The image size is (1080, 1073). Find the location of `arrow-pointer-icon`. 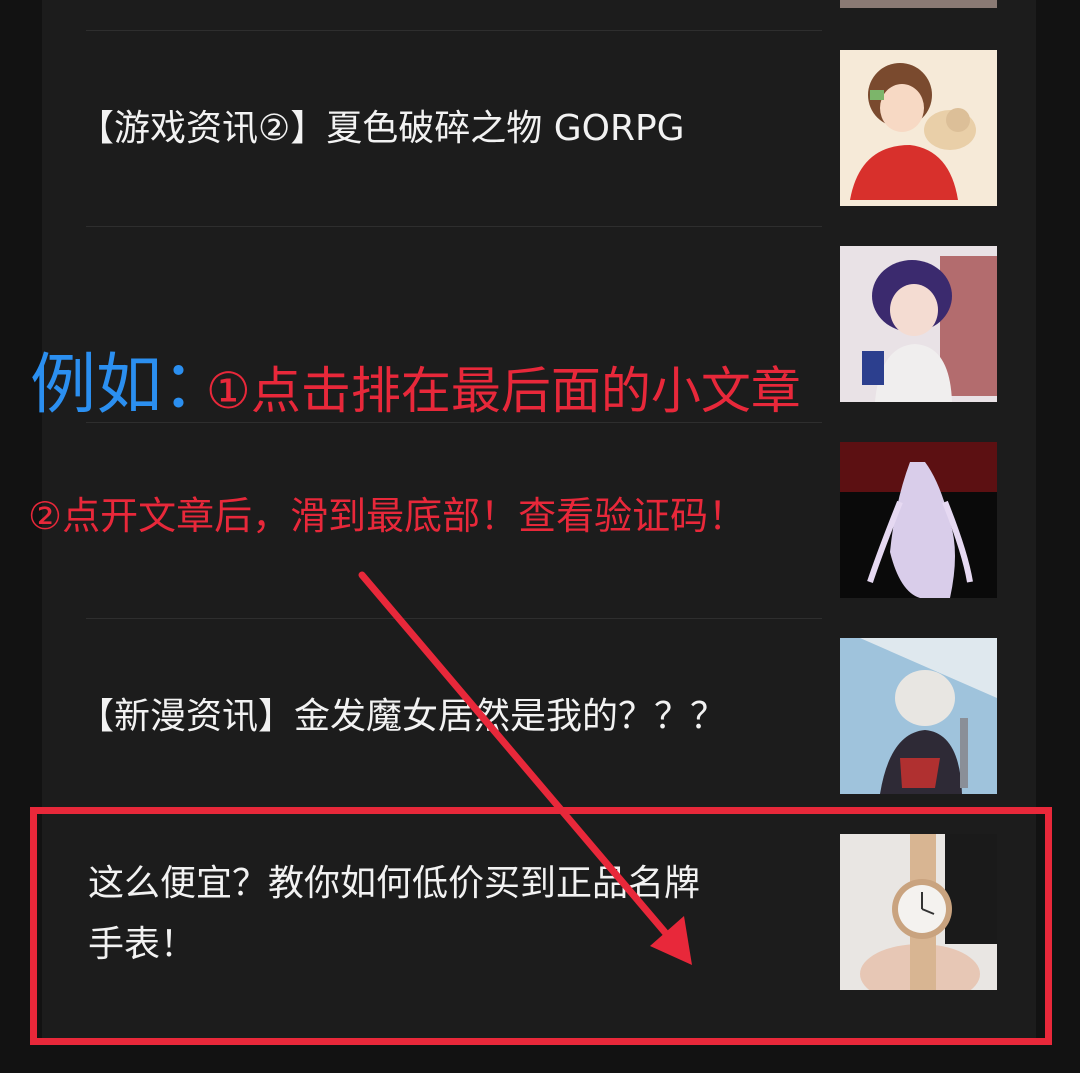

arrow-pointer-icon is located at coordinates (525, 768).